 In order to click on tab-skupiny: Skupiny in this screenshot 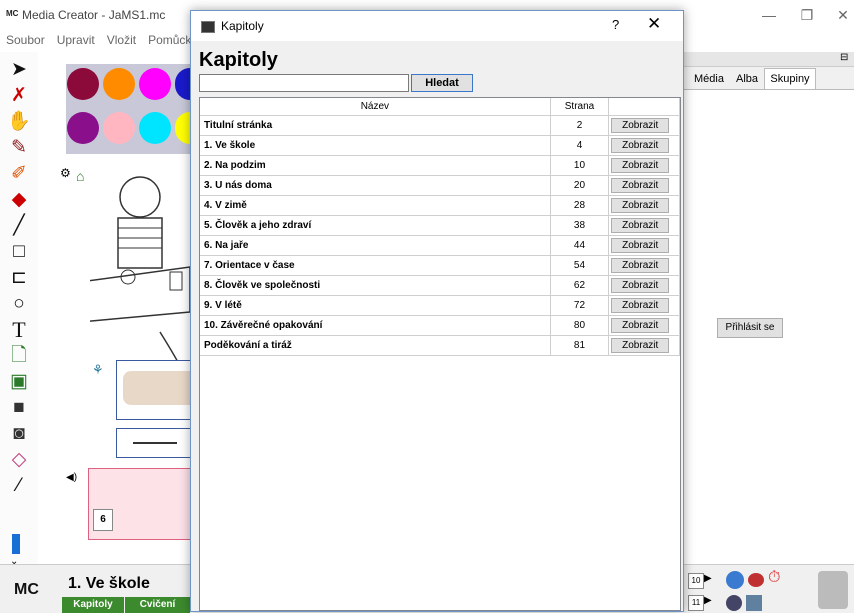, I will do `click(790, 79)`.